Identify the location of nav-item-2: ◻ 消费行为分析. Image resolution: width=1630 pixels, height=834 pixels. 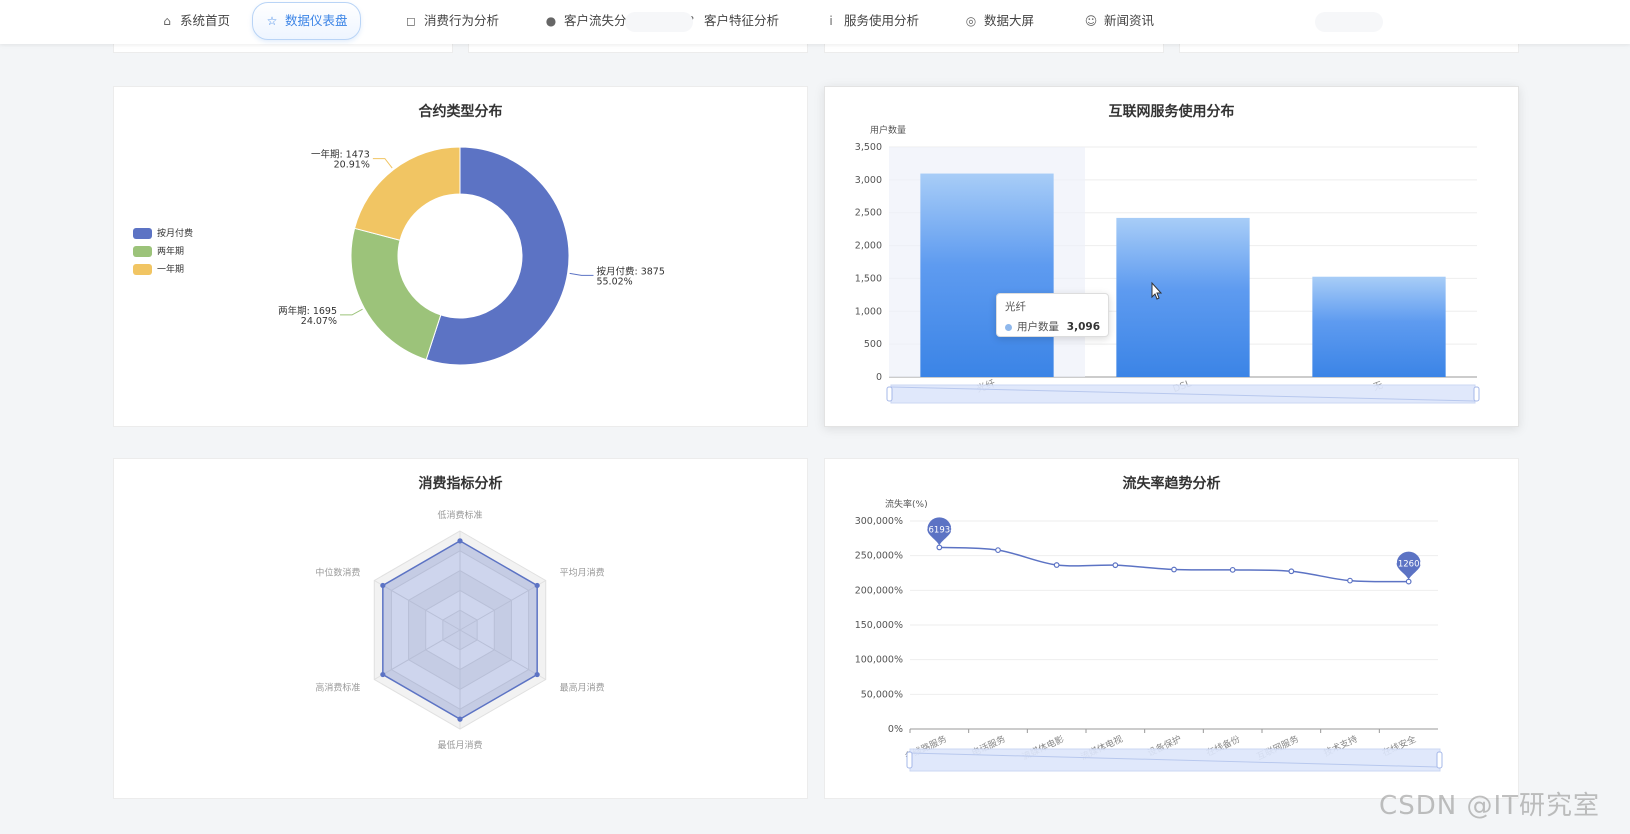
(451, 21).